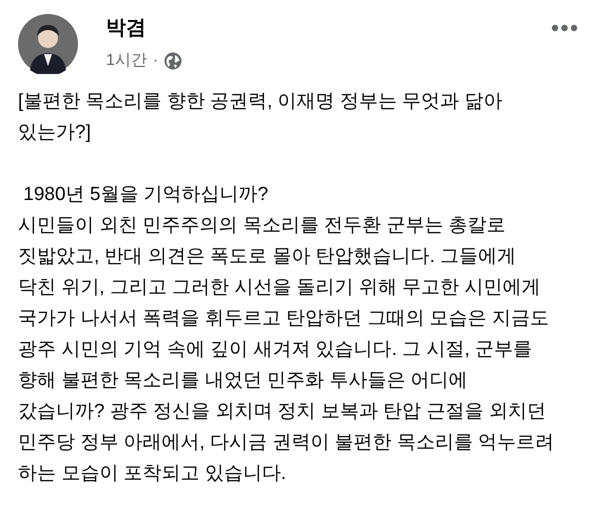  What do you see at coordinates (126, 61) in the screenshot?
I see `post-time: 1시간` at bounding box center [126, 61].